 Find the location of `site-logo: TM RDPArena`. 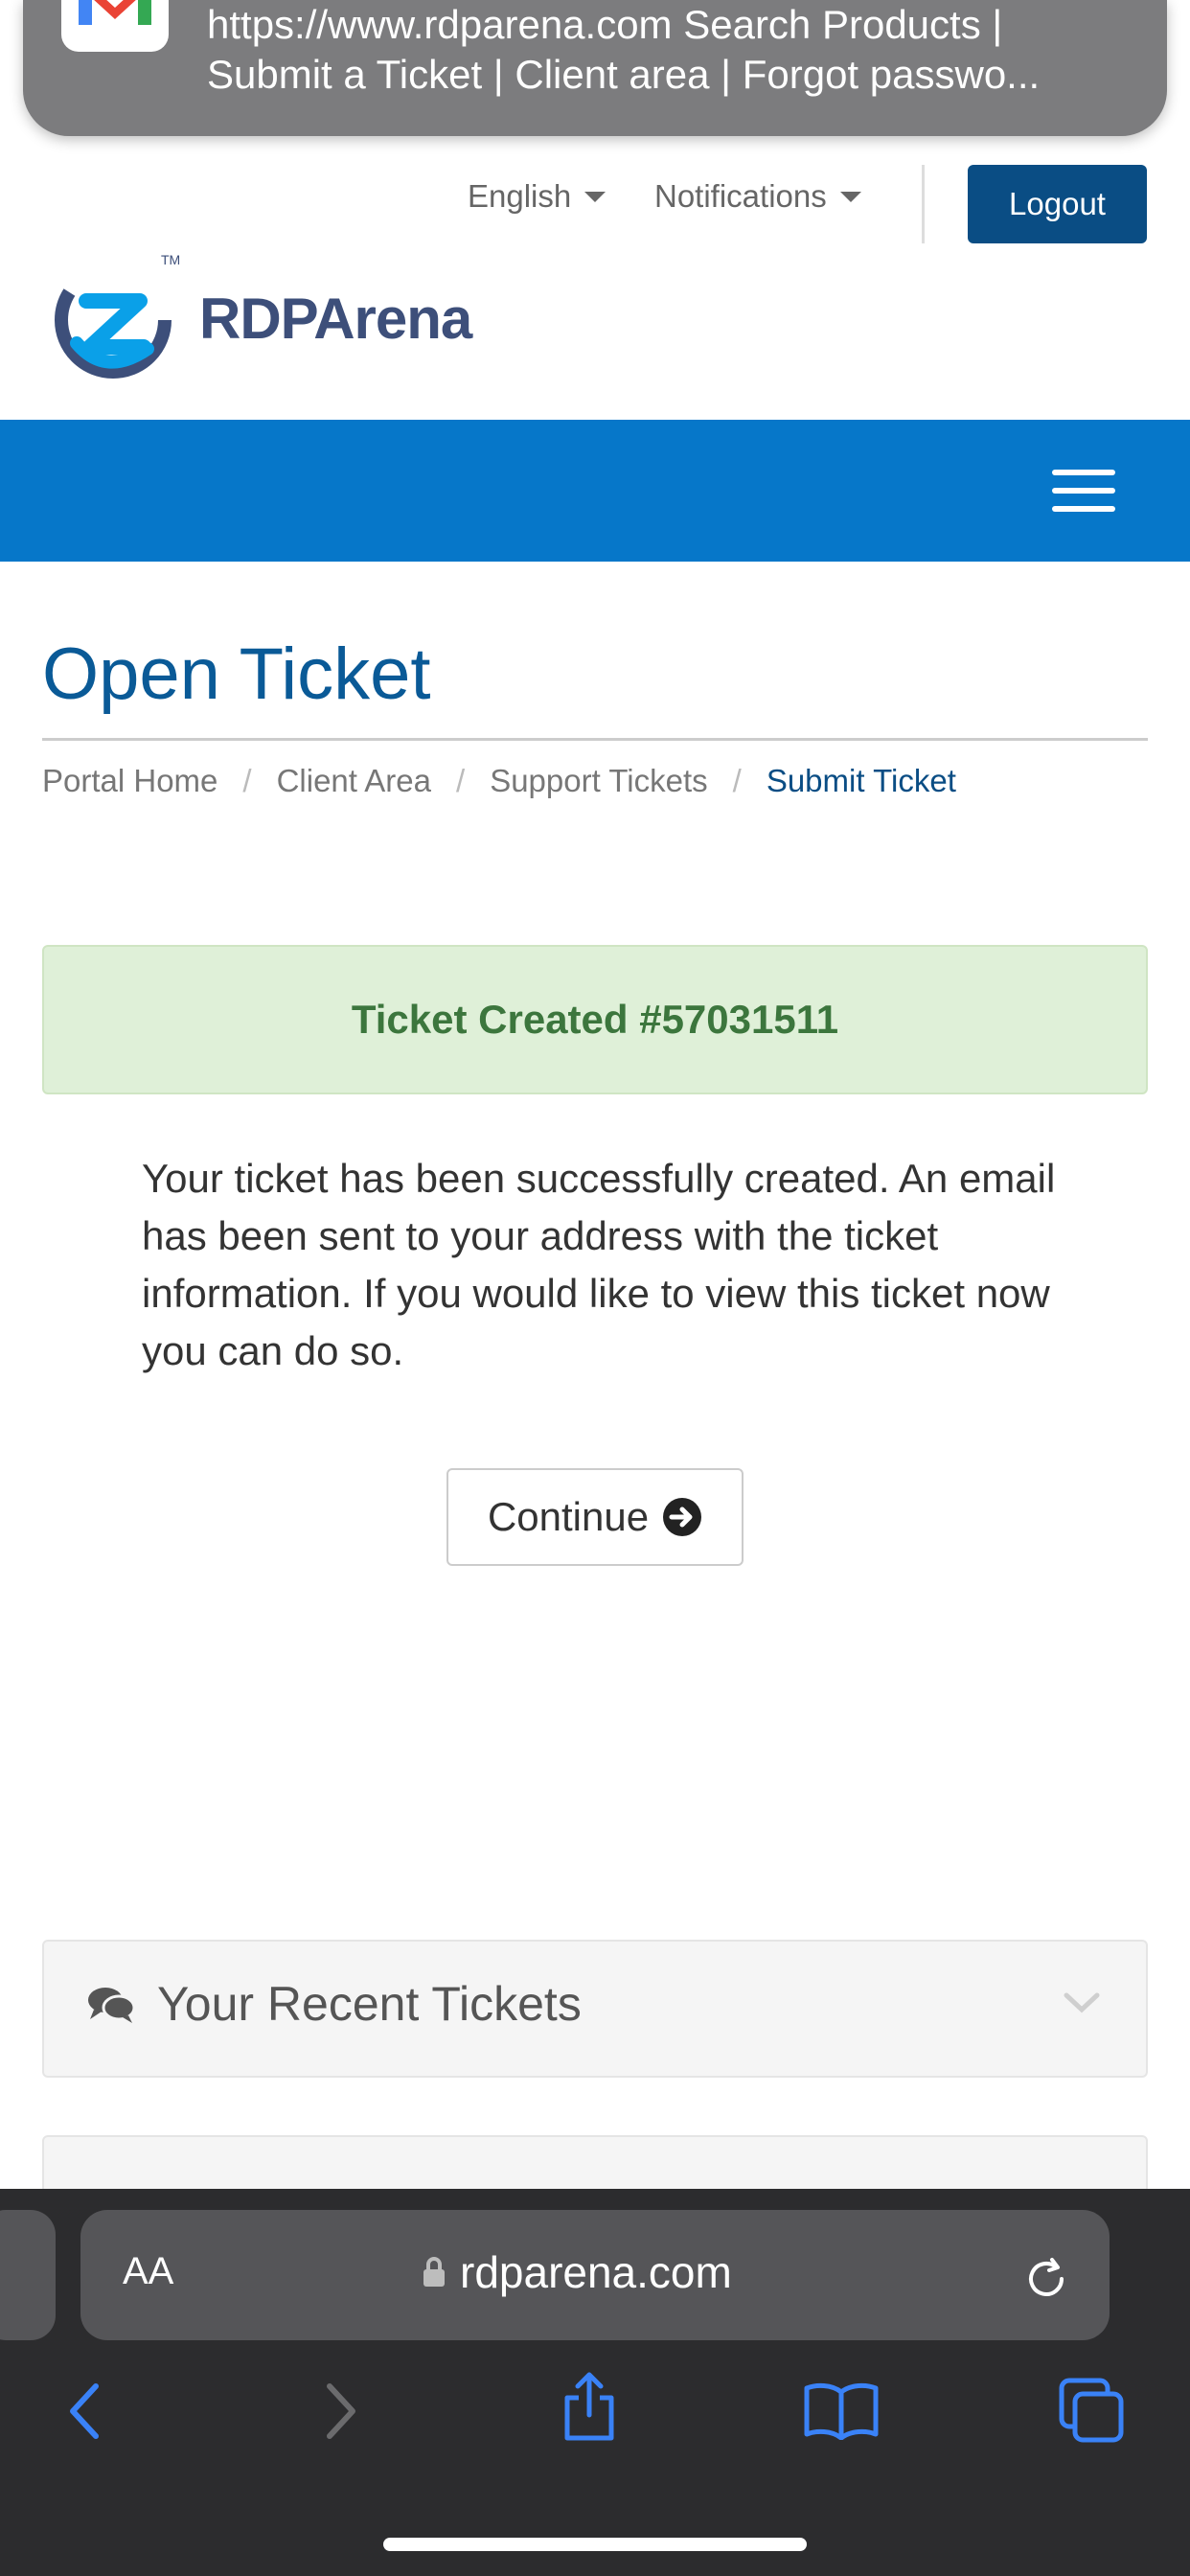

site-logo: TM RDPArena is located at coordinates (287, 318).